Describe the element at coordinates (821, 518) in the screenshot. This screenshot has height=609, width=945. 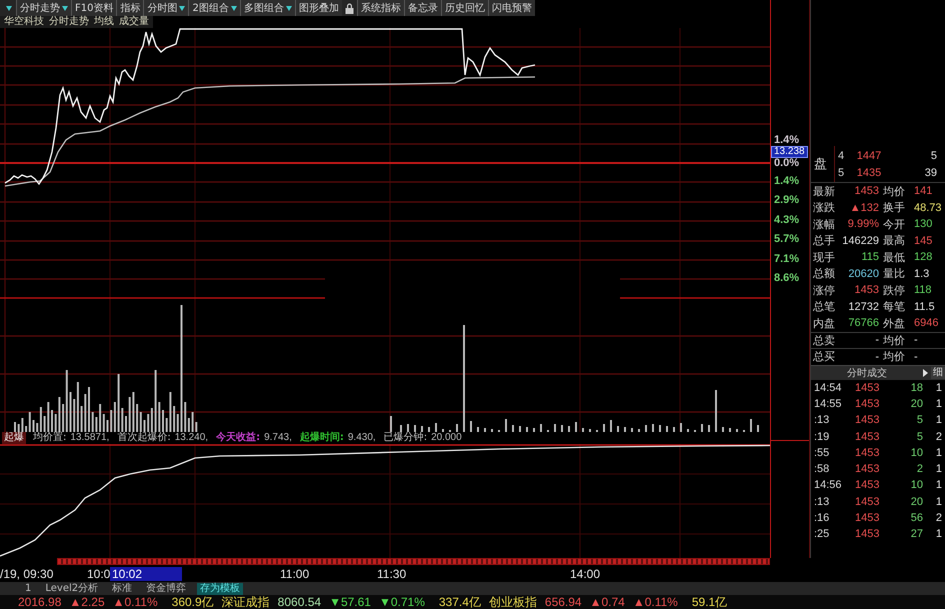
I see `trade-time: :16` at that location.